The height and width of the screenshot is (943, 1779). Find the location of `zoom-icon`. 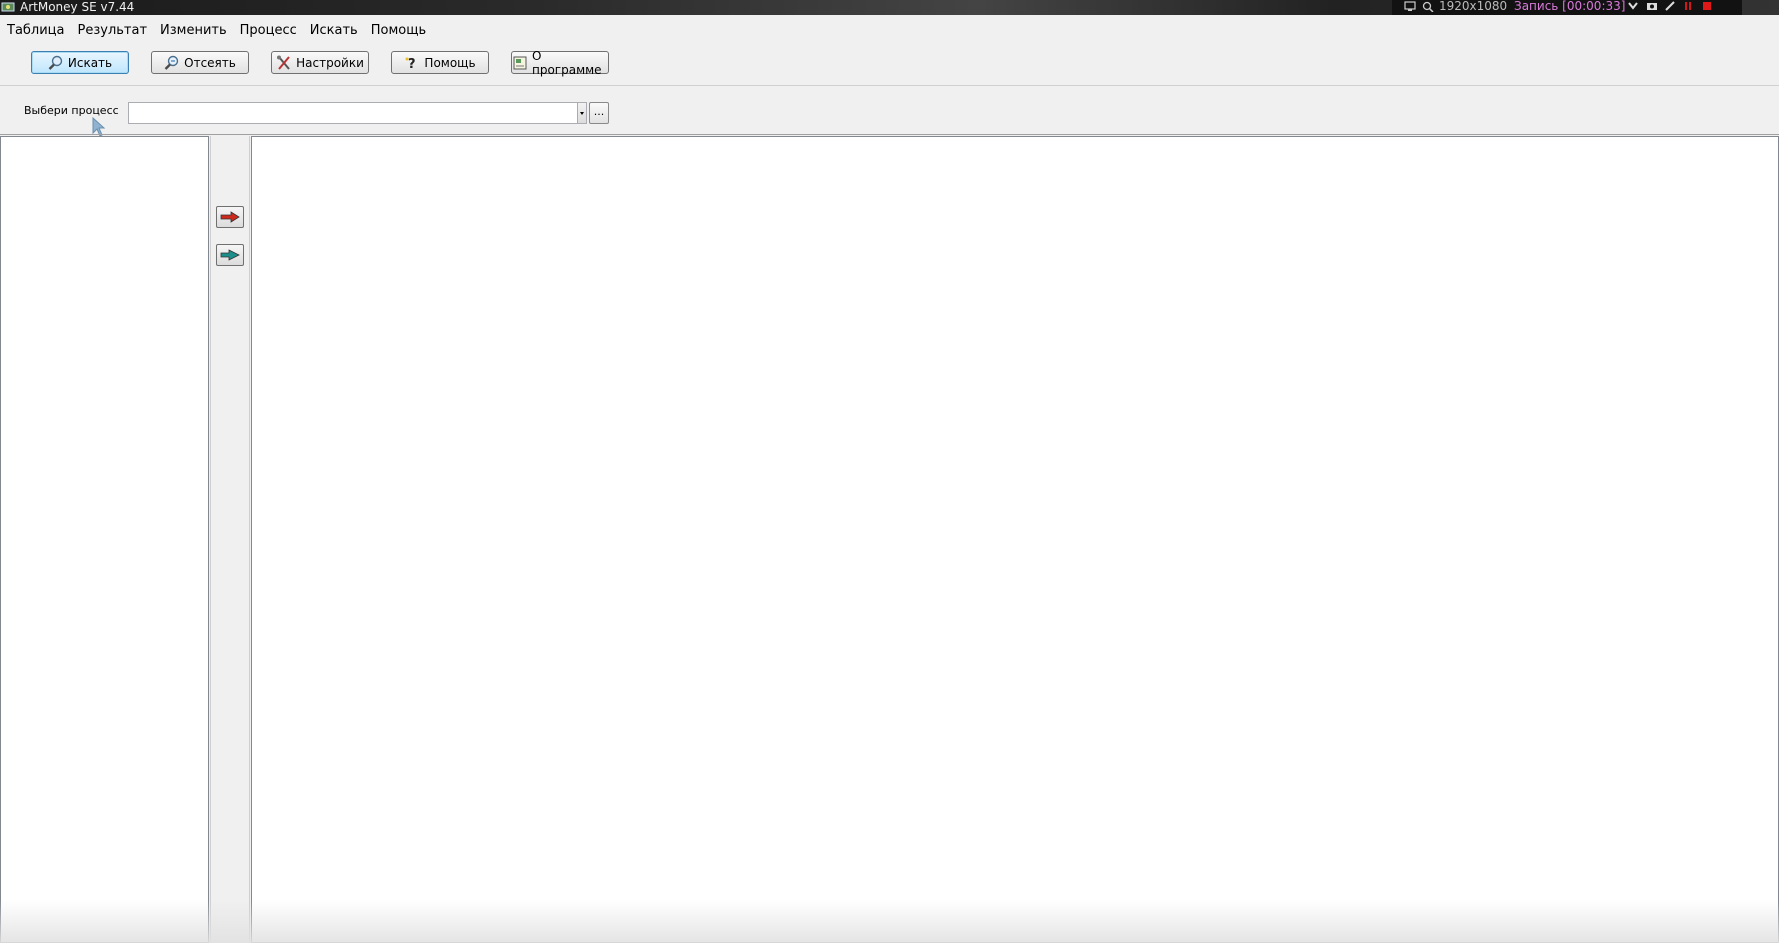

zoom-icon is located at coordinates (1428, 6).